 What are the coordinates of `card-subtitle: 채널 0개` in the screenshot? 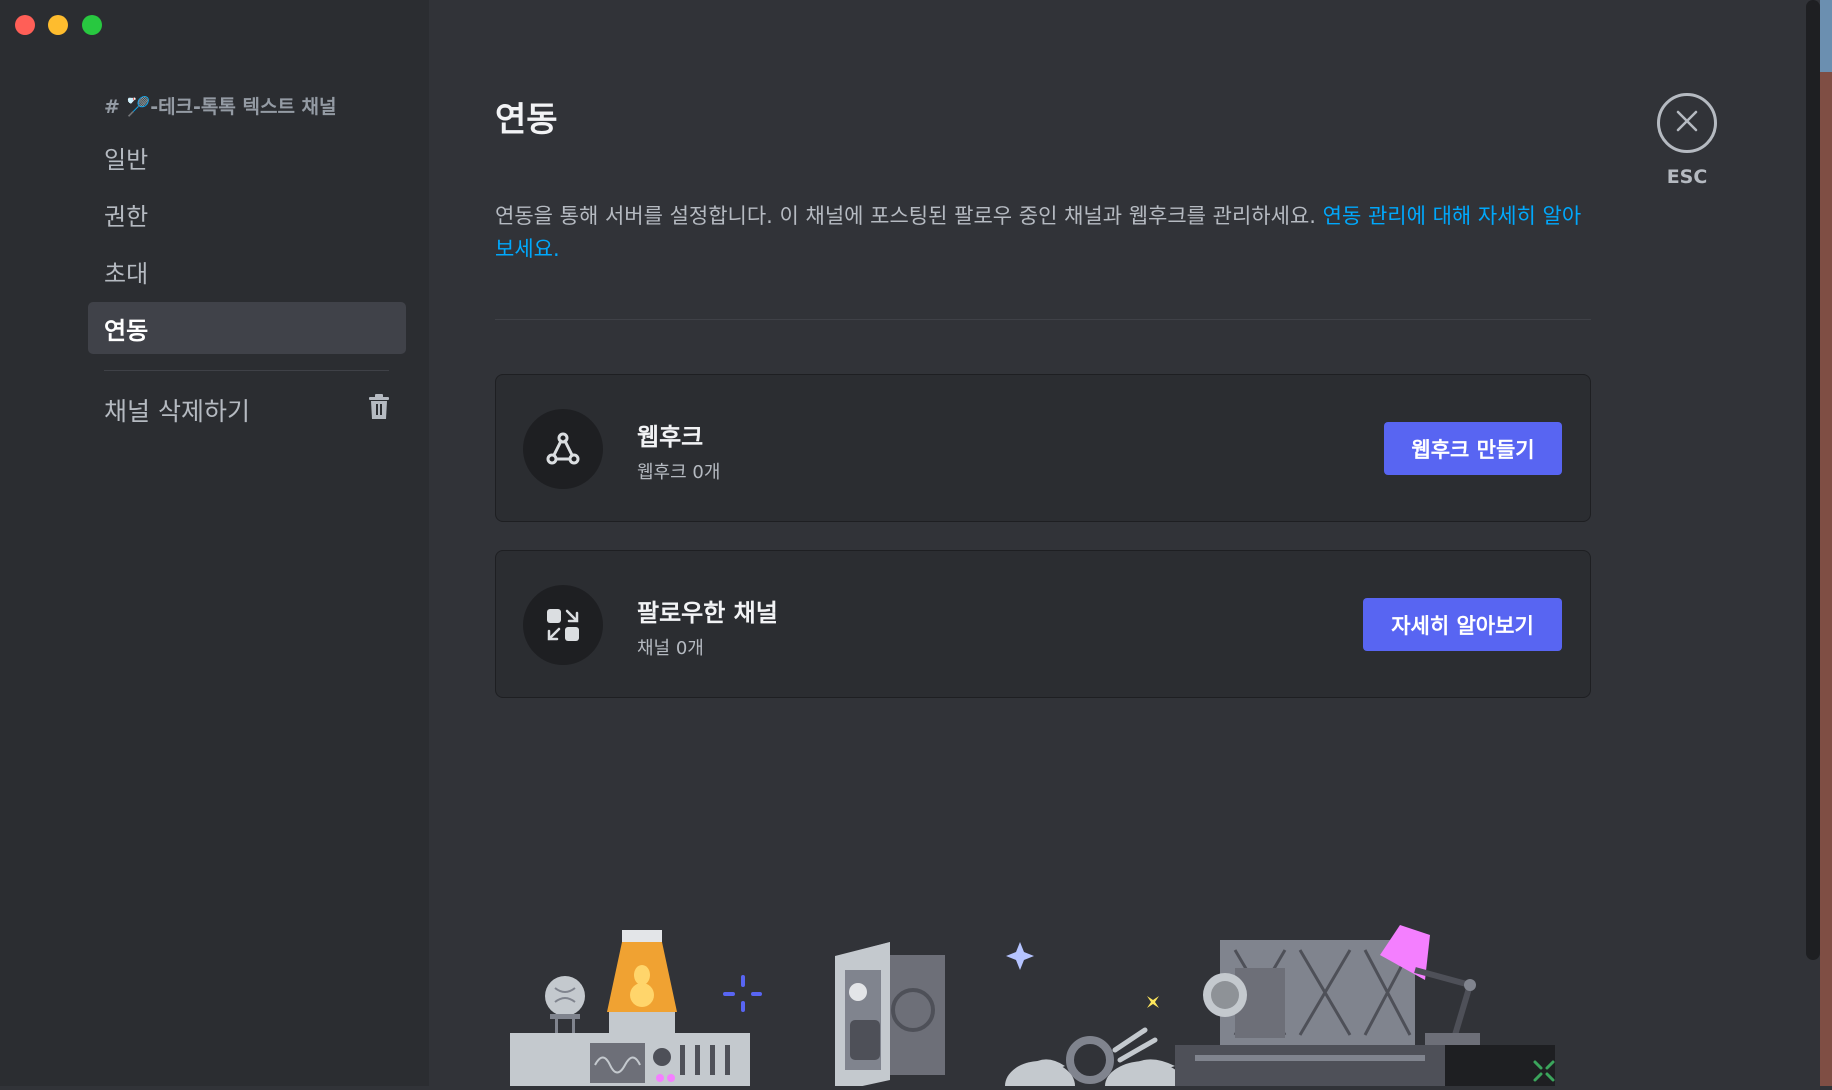 It's located at (670, 648).